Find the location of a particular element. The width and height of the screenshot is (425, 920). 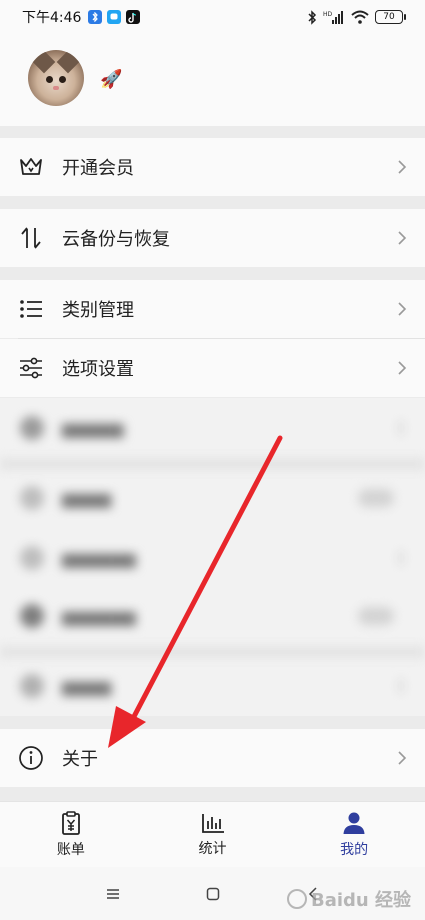

tab-stats: 统计 is located at coordinates (213, 834).